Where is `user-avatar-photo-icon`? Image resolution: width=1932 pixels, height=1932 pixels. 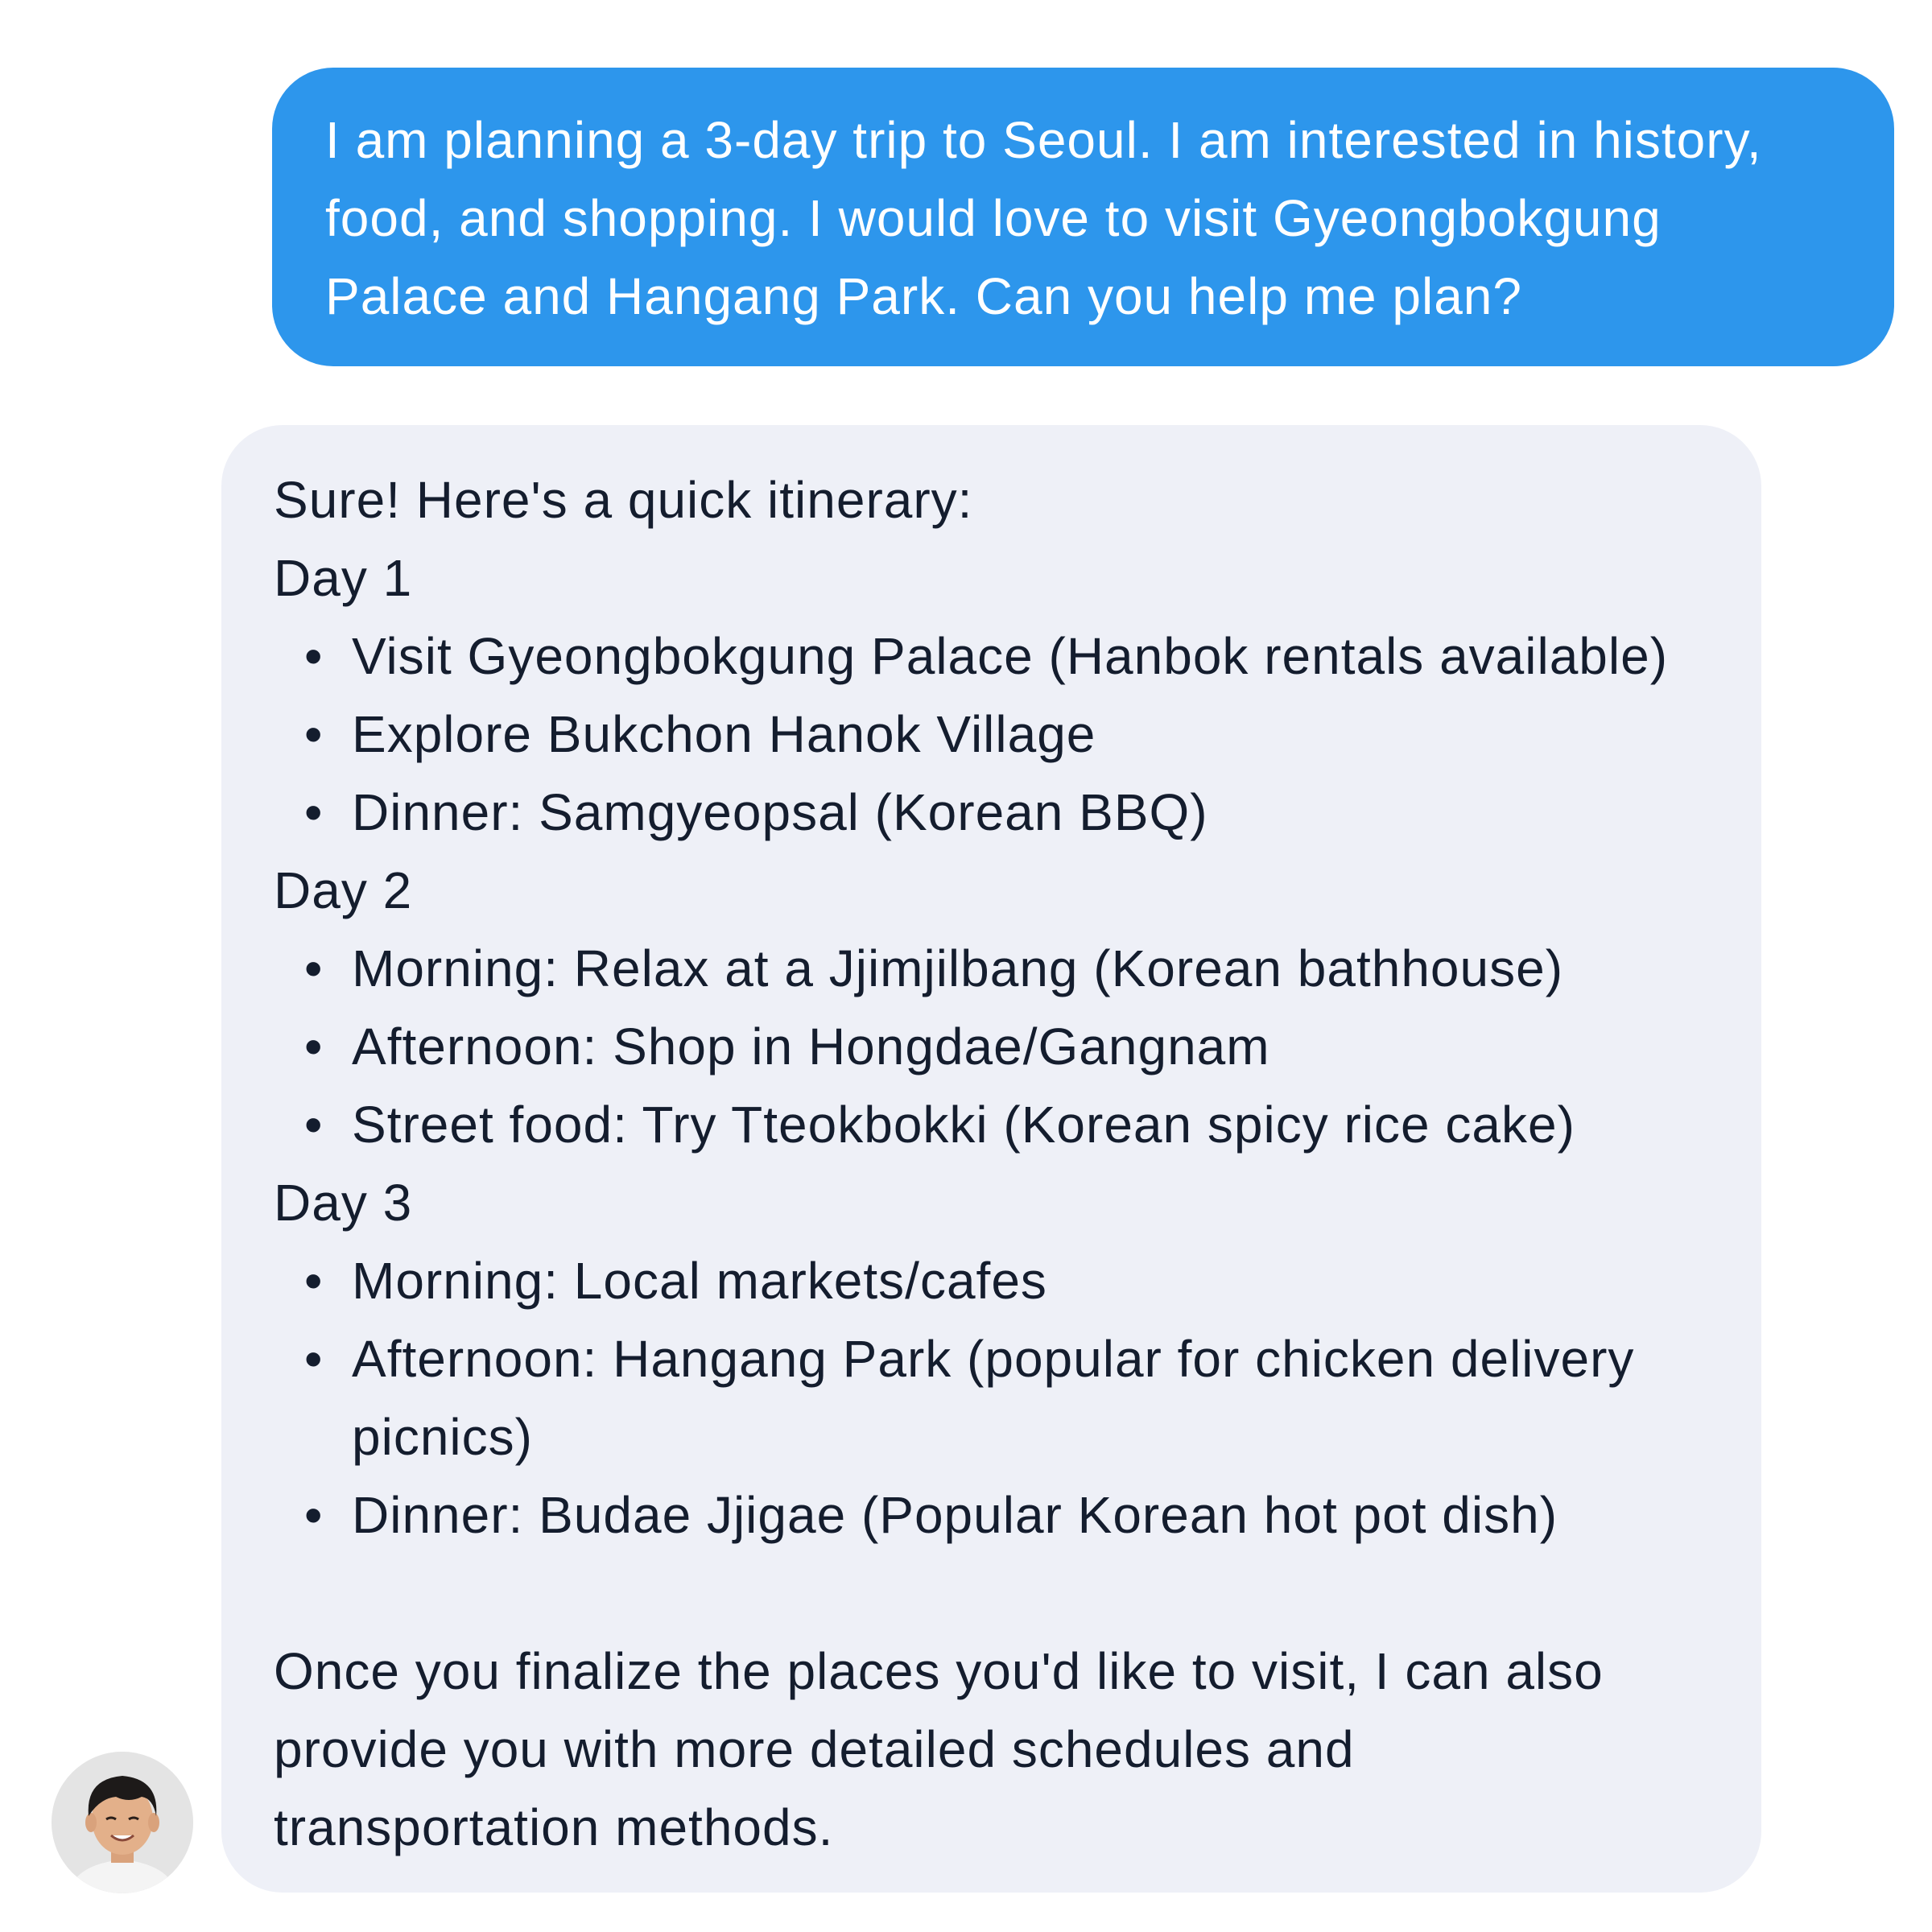 user-avatar-photo-icon is located at coordinates (122, 1822).